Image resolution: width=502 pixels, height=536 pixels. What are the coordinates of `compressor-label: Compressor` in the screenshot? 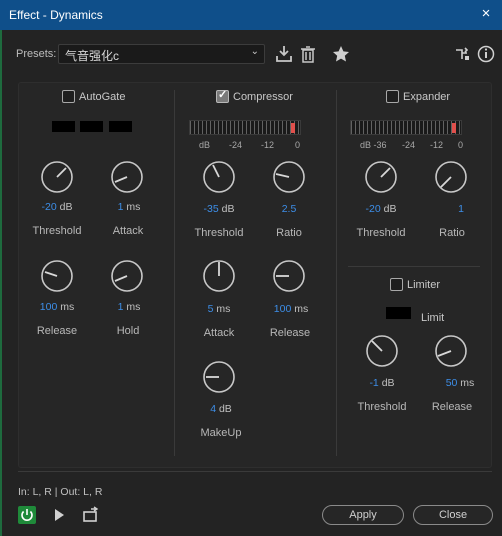 It's located at (263, 96).